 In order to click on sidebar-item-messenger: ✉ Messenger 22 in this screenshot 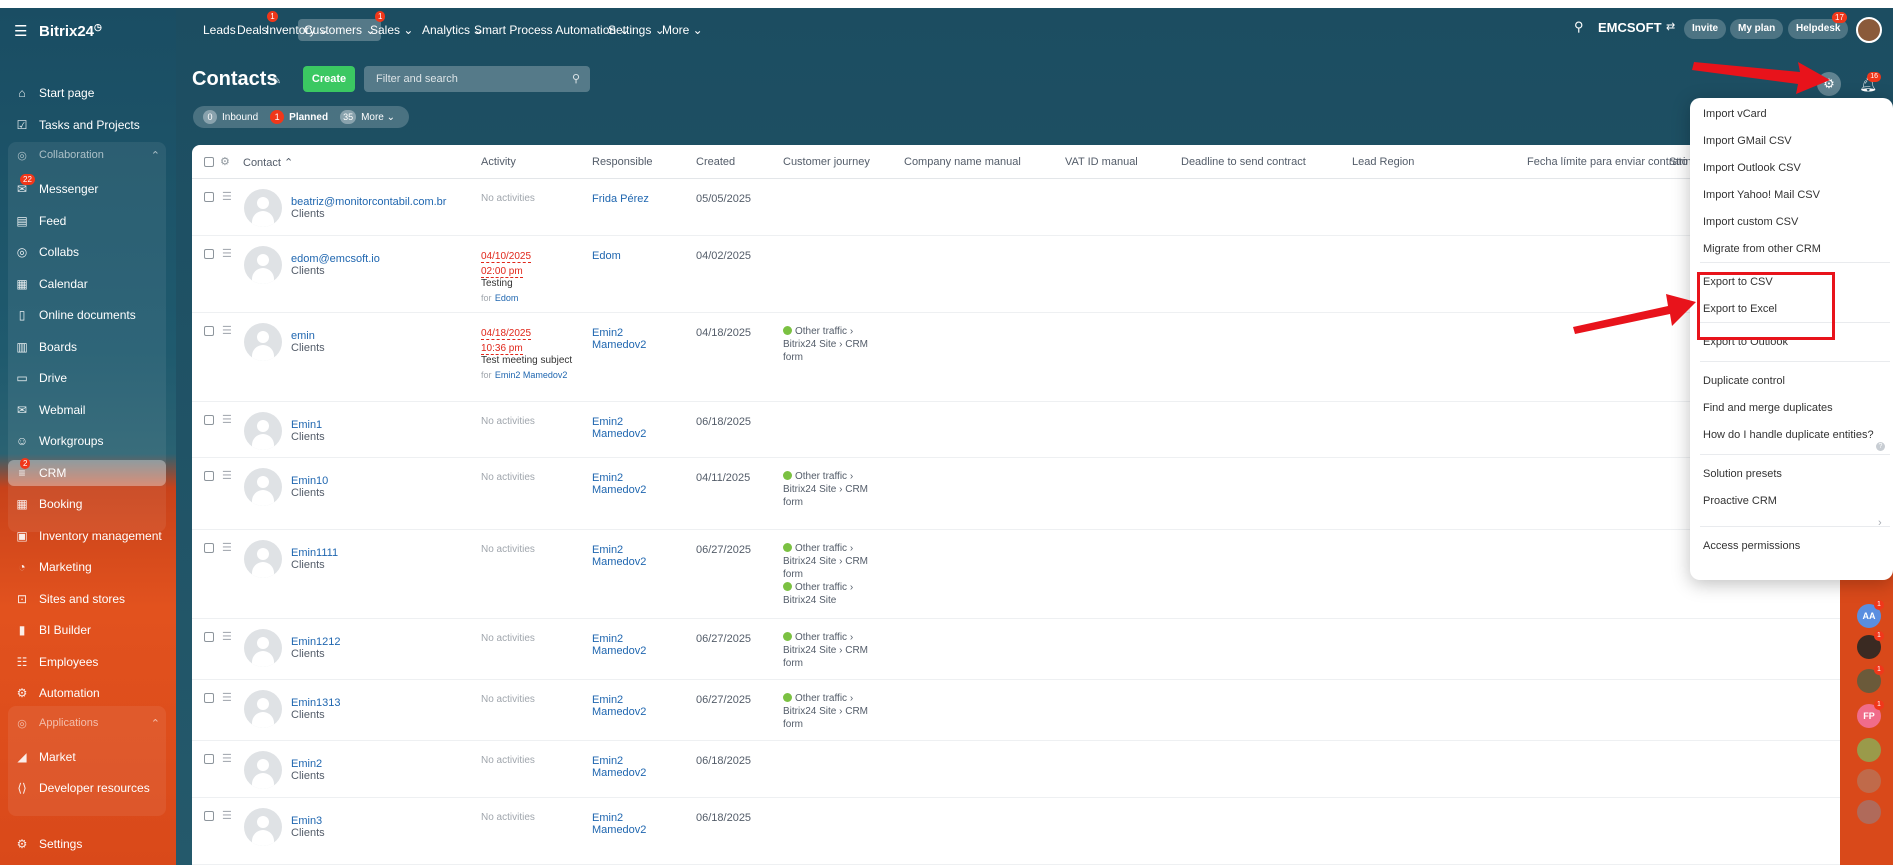, I will do `click(87, 188)`.